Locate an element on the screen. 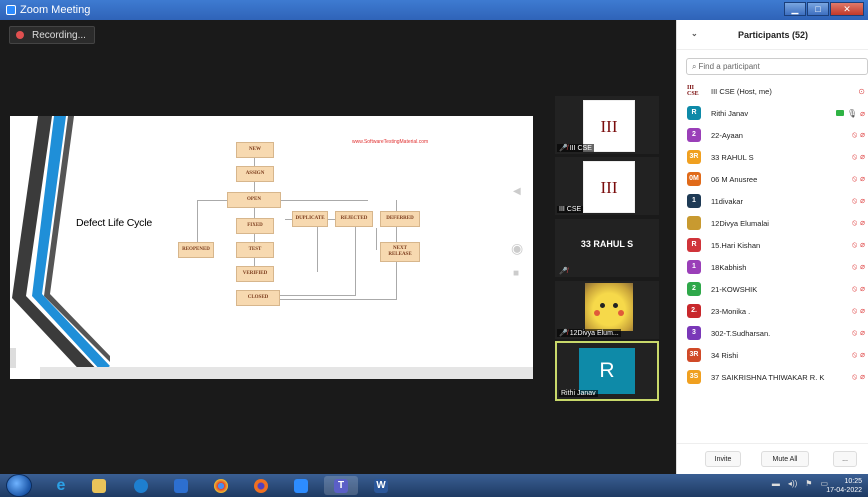 This screenshot has height=497, width=868. avatar: 3R is located at coordinates (694, 355).